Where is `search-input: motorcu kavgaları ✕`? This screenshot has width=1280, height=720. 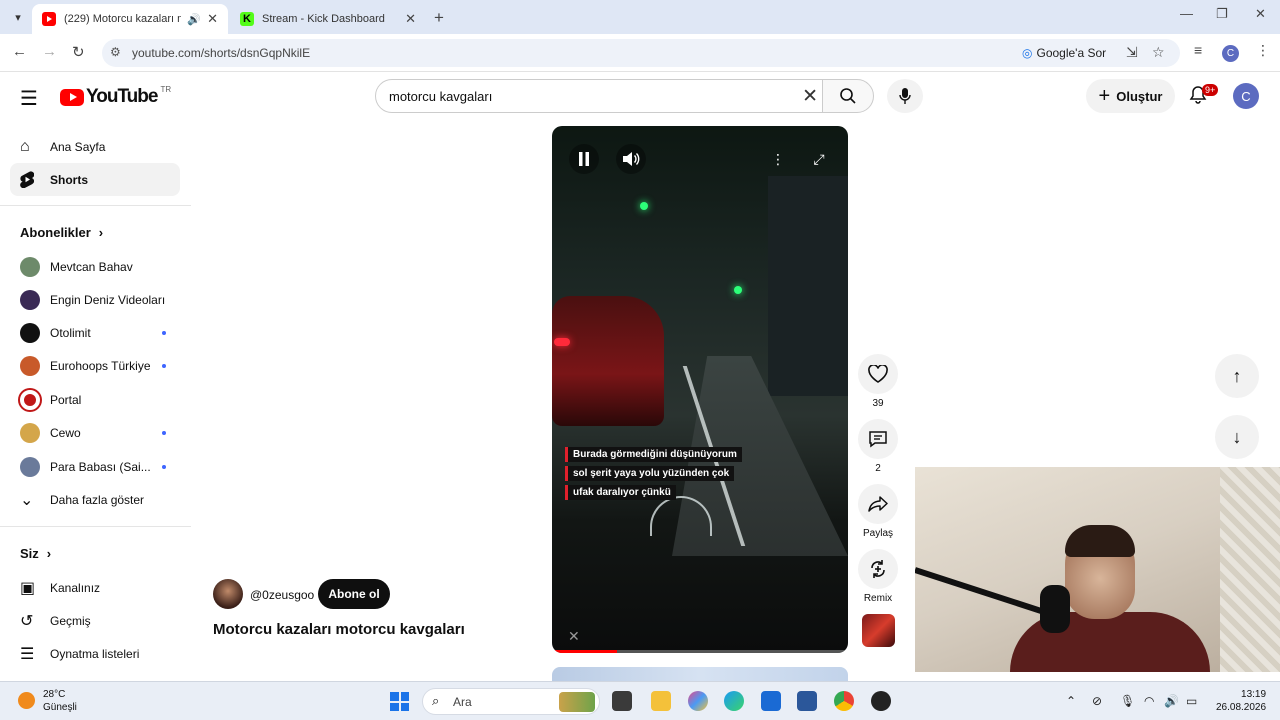
search-input: motorcu kavgaları ✕ is located at coordinates (599, 96).